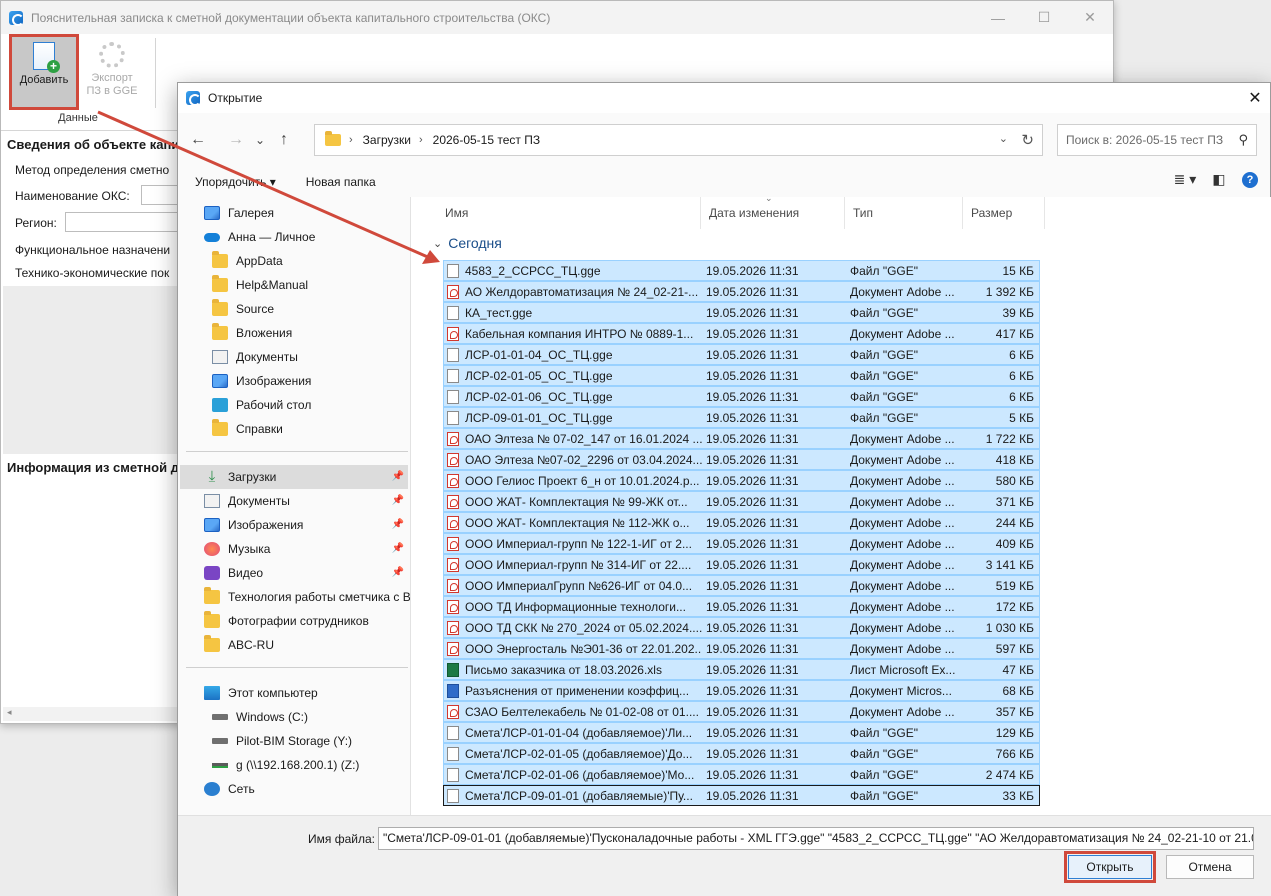  Describe the element at coordinates (341, 182) in the screenshot. I see `new-folder-button: Новая папка` at that location.